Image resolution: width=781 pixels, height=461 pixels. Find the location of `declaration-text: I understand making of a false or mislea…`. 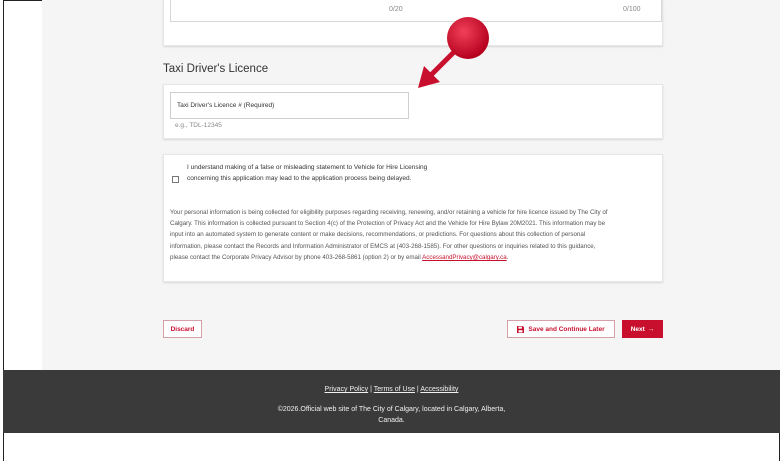

declaration-text: I understand making of a false or mislea… is located at coordinates (307, 173).